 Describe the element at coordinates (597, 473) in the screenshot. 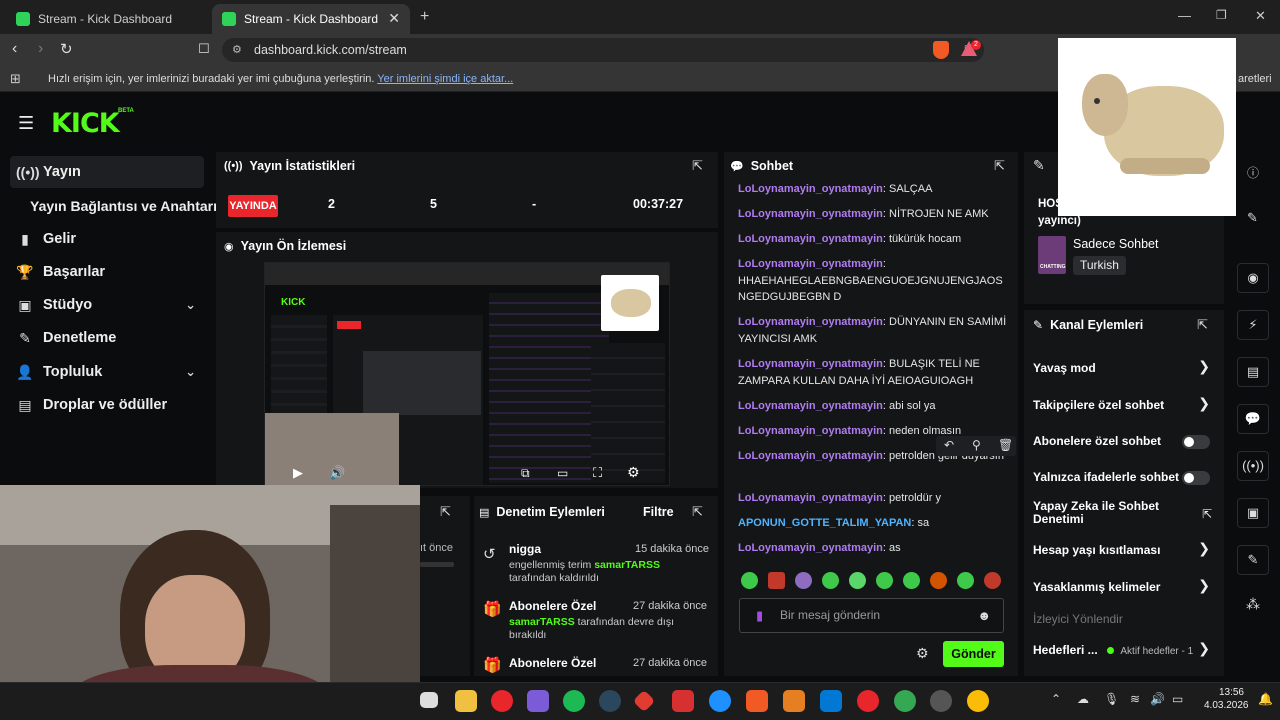

I see `fullscreen-icon: ⛶` at that location.